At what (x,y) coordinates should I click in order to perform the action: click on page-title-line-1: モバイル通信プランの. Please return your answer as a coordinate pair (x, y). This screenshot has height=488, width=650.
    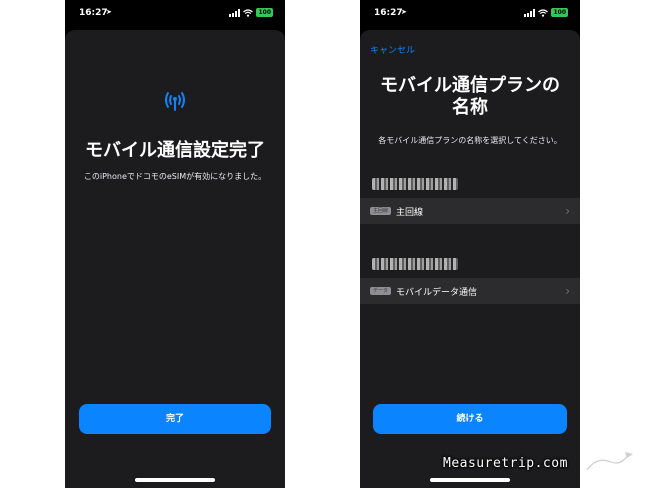
    Looking at the image, I should click on (470, 85).